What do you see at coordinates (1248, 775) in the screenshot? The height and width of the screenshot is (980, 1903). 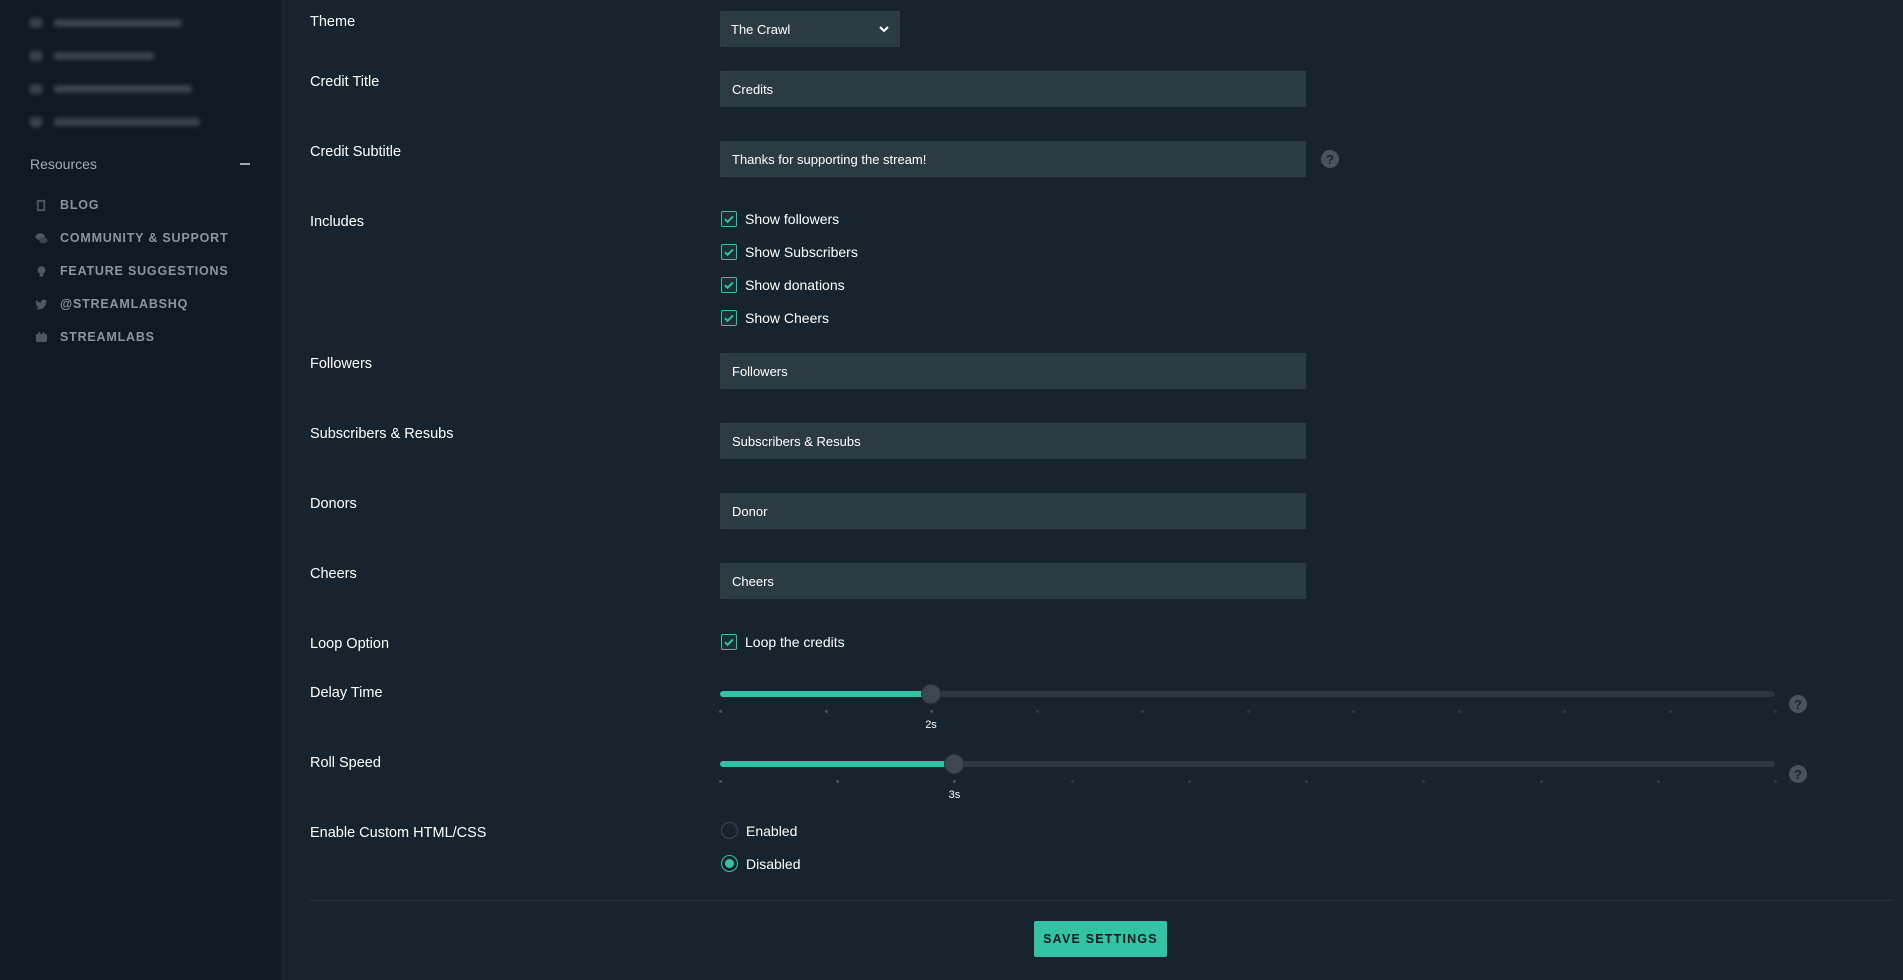 I see `roll-speed-slider: 3s` at bounding box center [1248, 775].